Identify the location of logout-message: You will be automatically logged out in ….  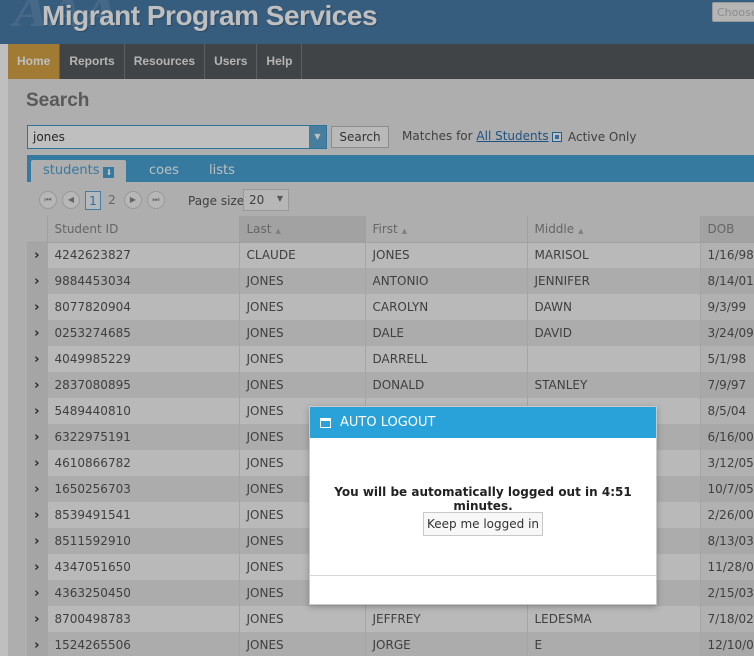
(483, 499).